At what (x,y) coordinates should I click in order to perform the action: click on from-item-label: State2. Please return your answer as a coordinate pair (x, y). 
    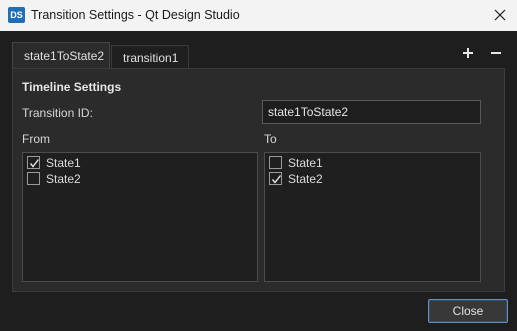
    Looking at the image, I should click on (63, 179).